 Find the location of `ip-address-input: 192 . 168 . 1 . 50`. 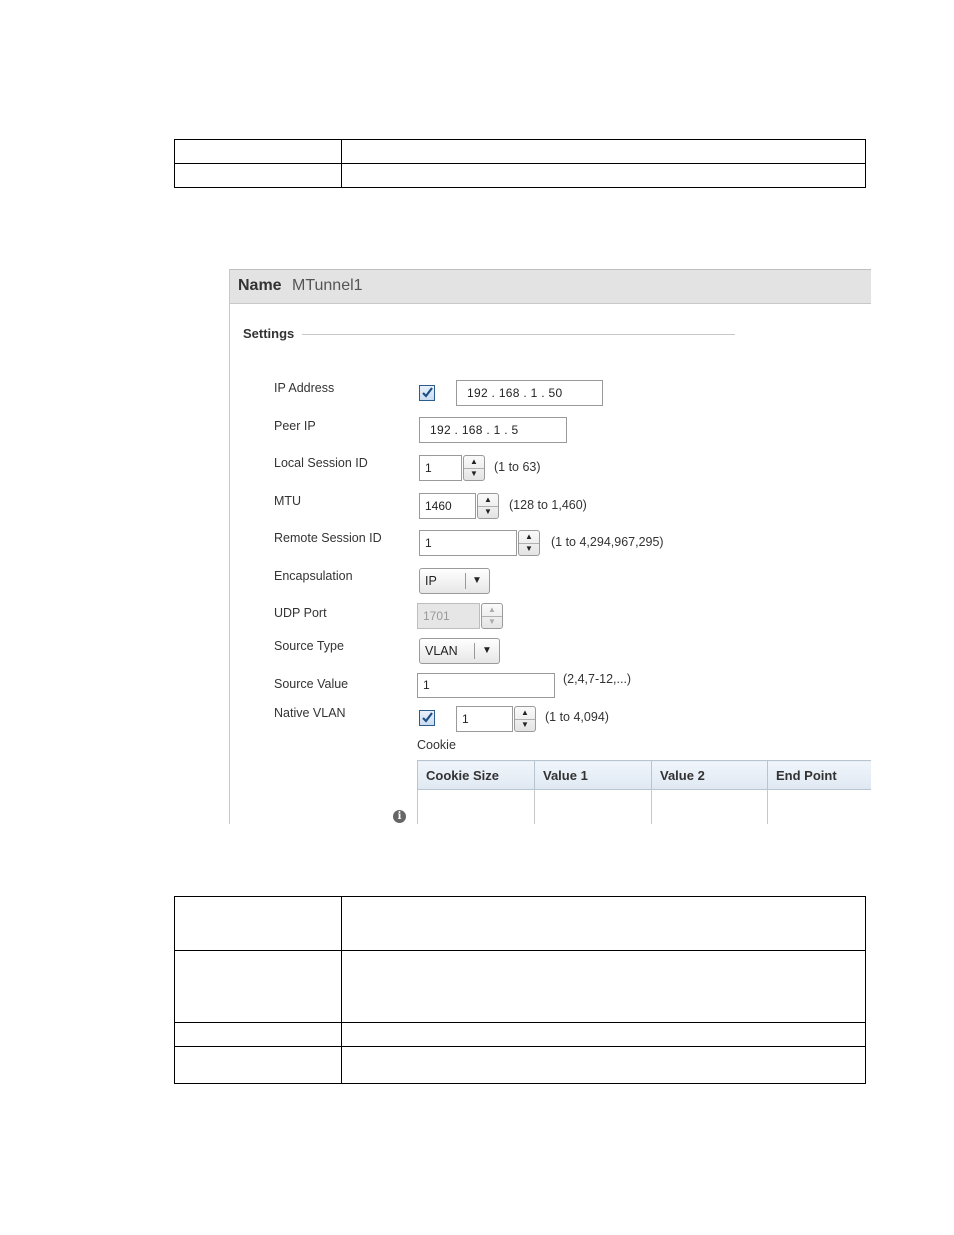

ip-address-input: 192 . 168 . 1 . 50 is located at coordinates (529, 393).